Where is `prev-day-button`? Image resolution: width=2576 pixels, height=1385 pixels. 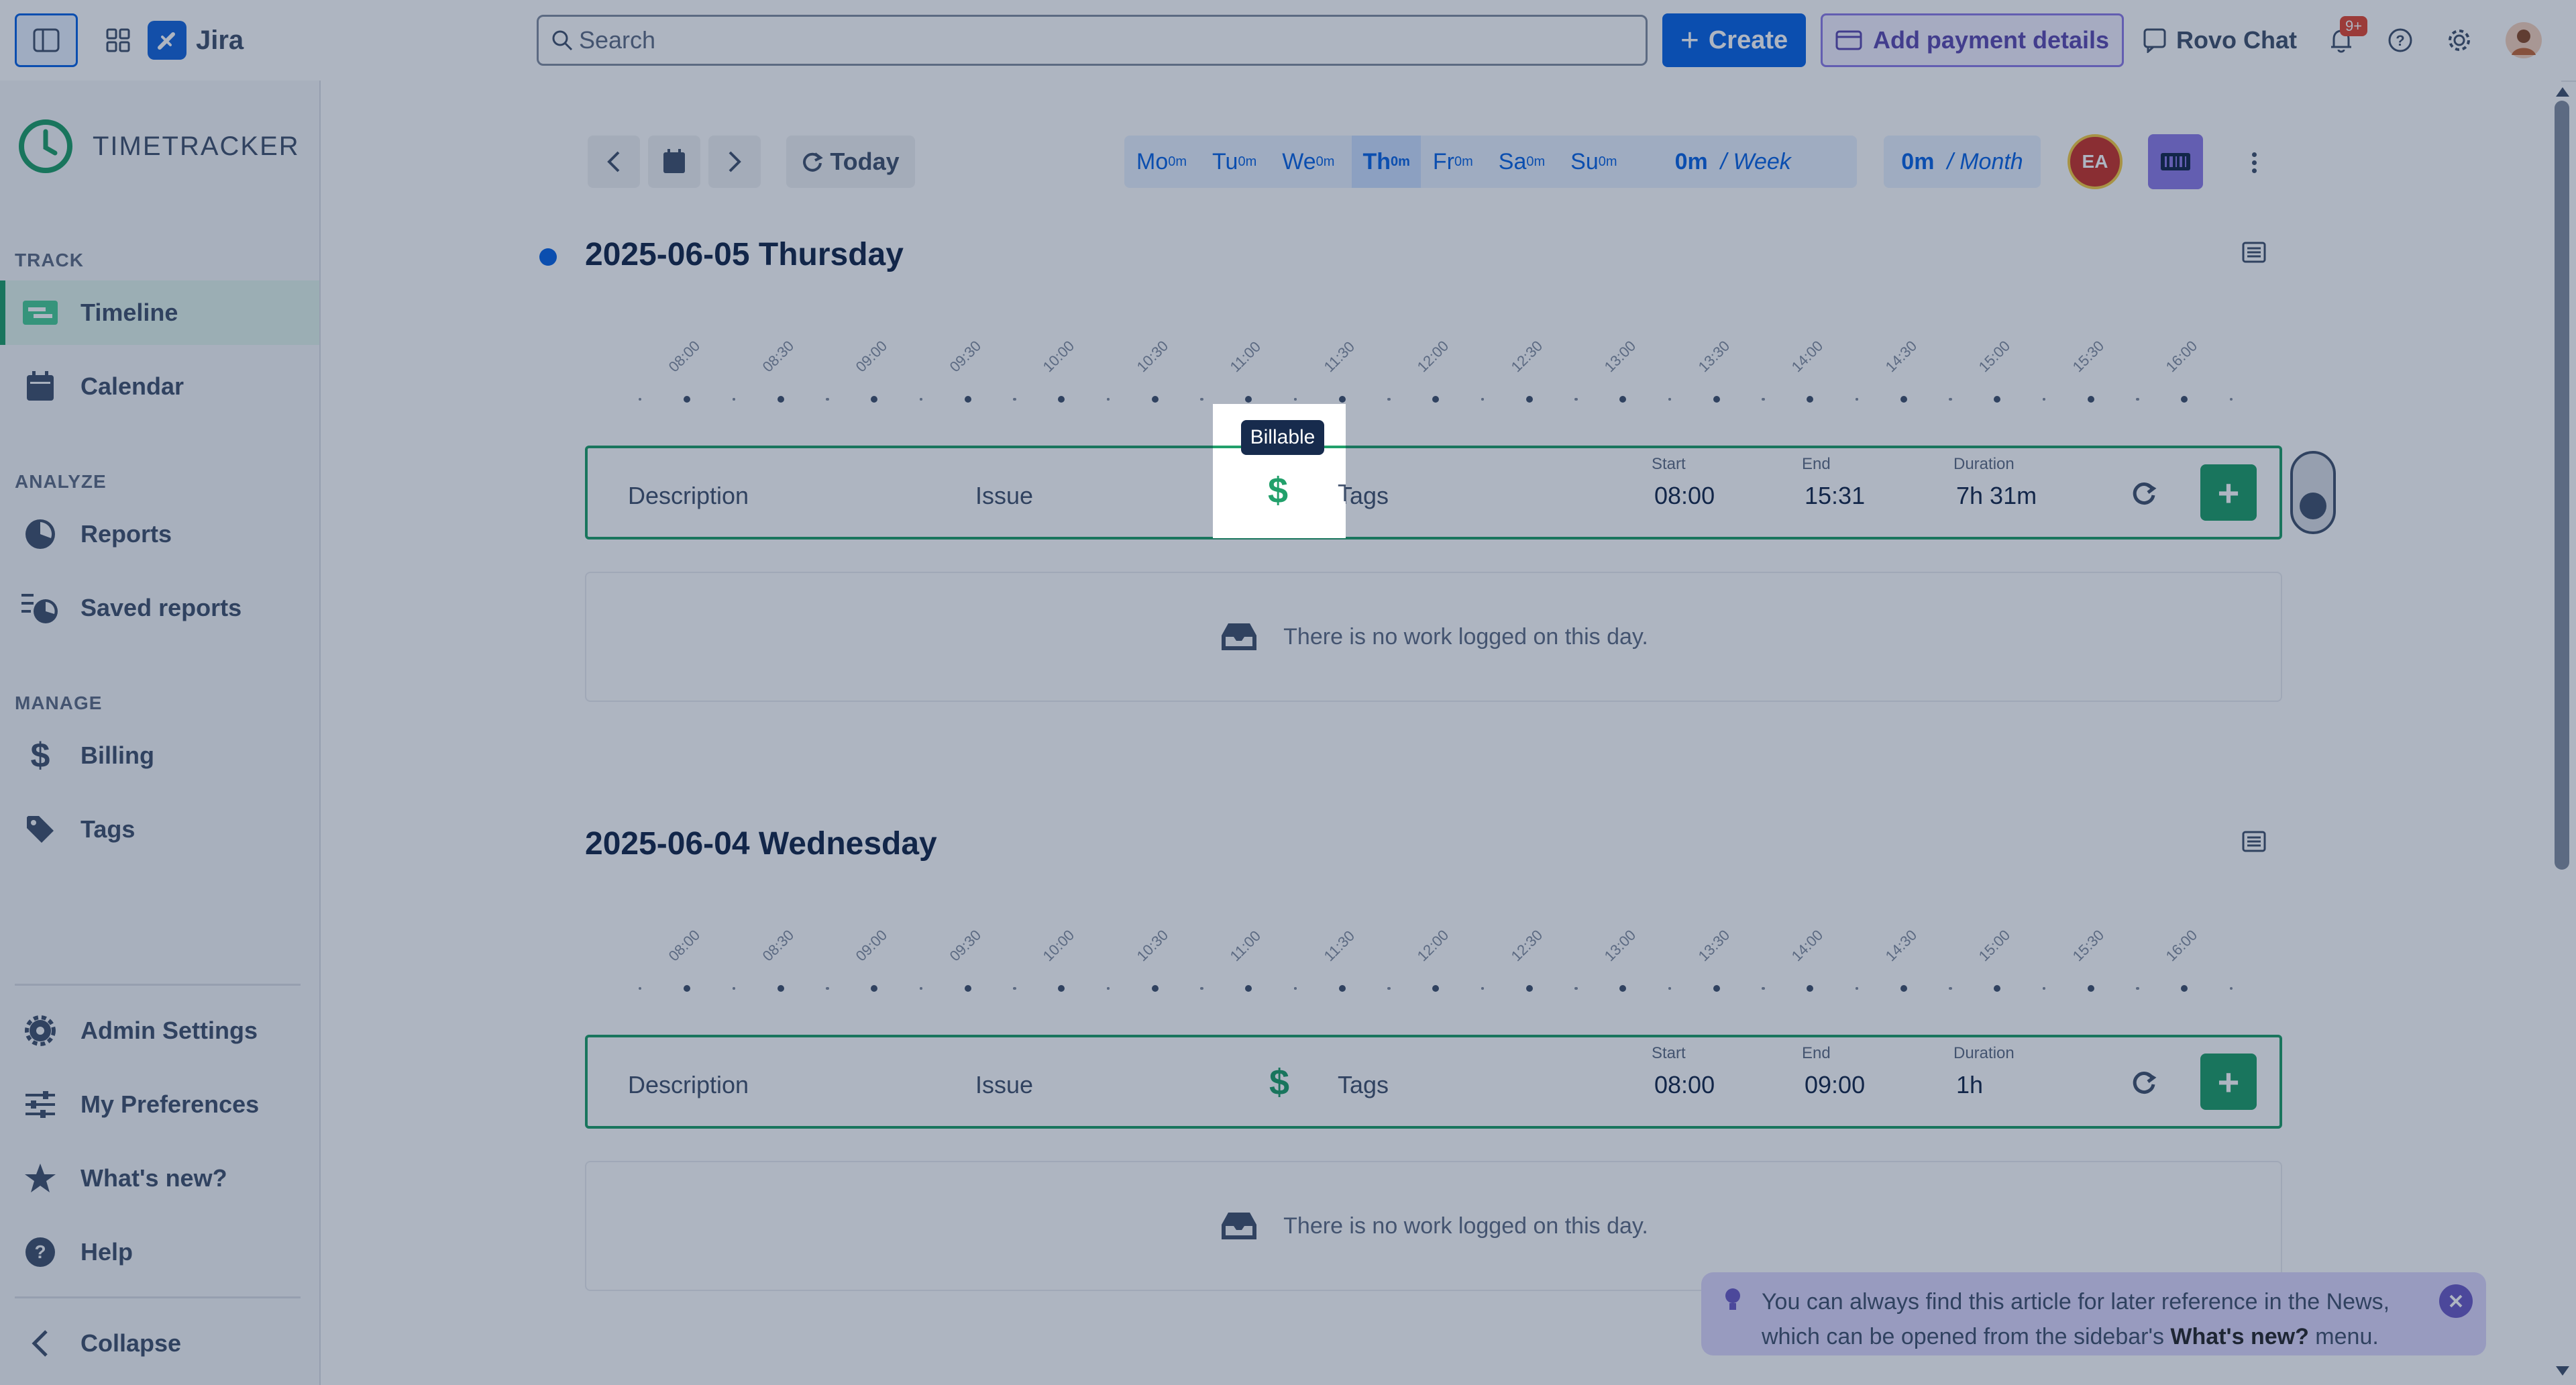 prev-day-button is located at coordinates (614, 162).